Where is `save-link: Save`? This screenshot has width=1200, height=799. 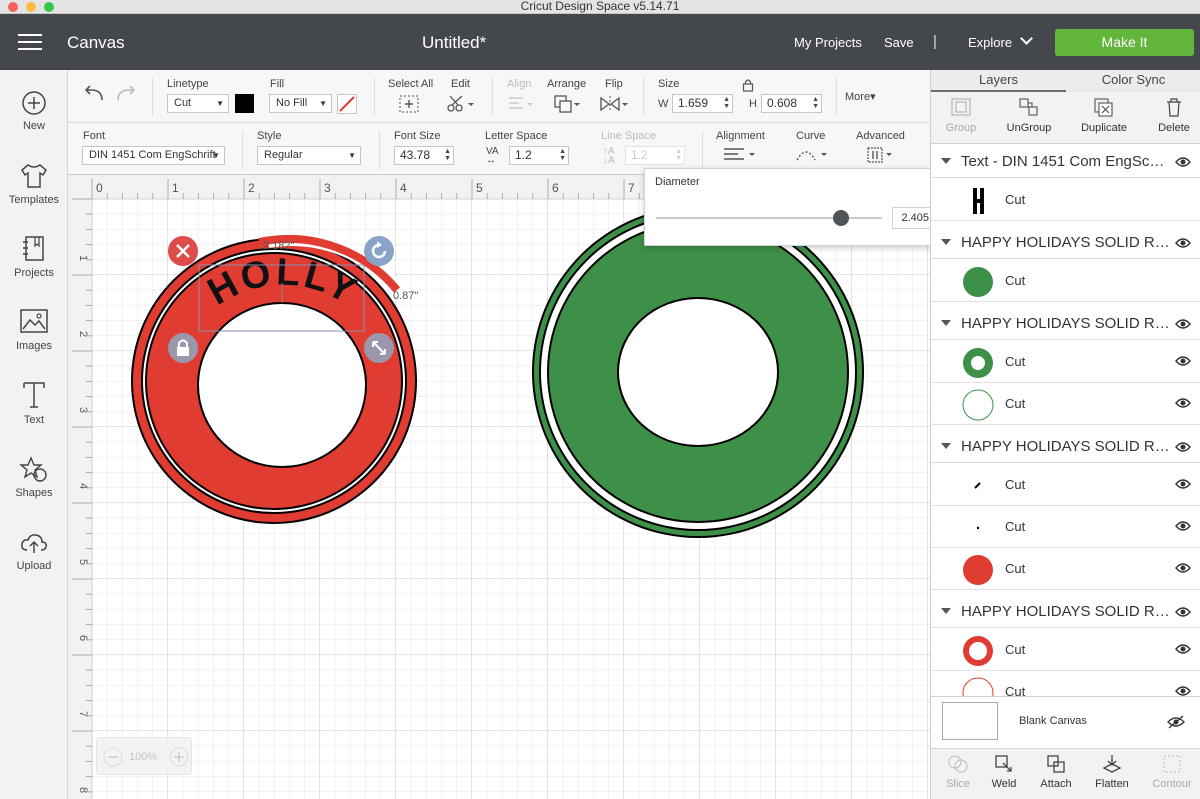
save-link: Save is located at coordinates (899, 42).